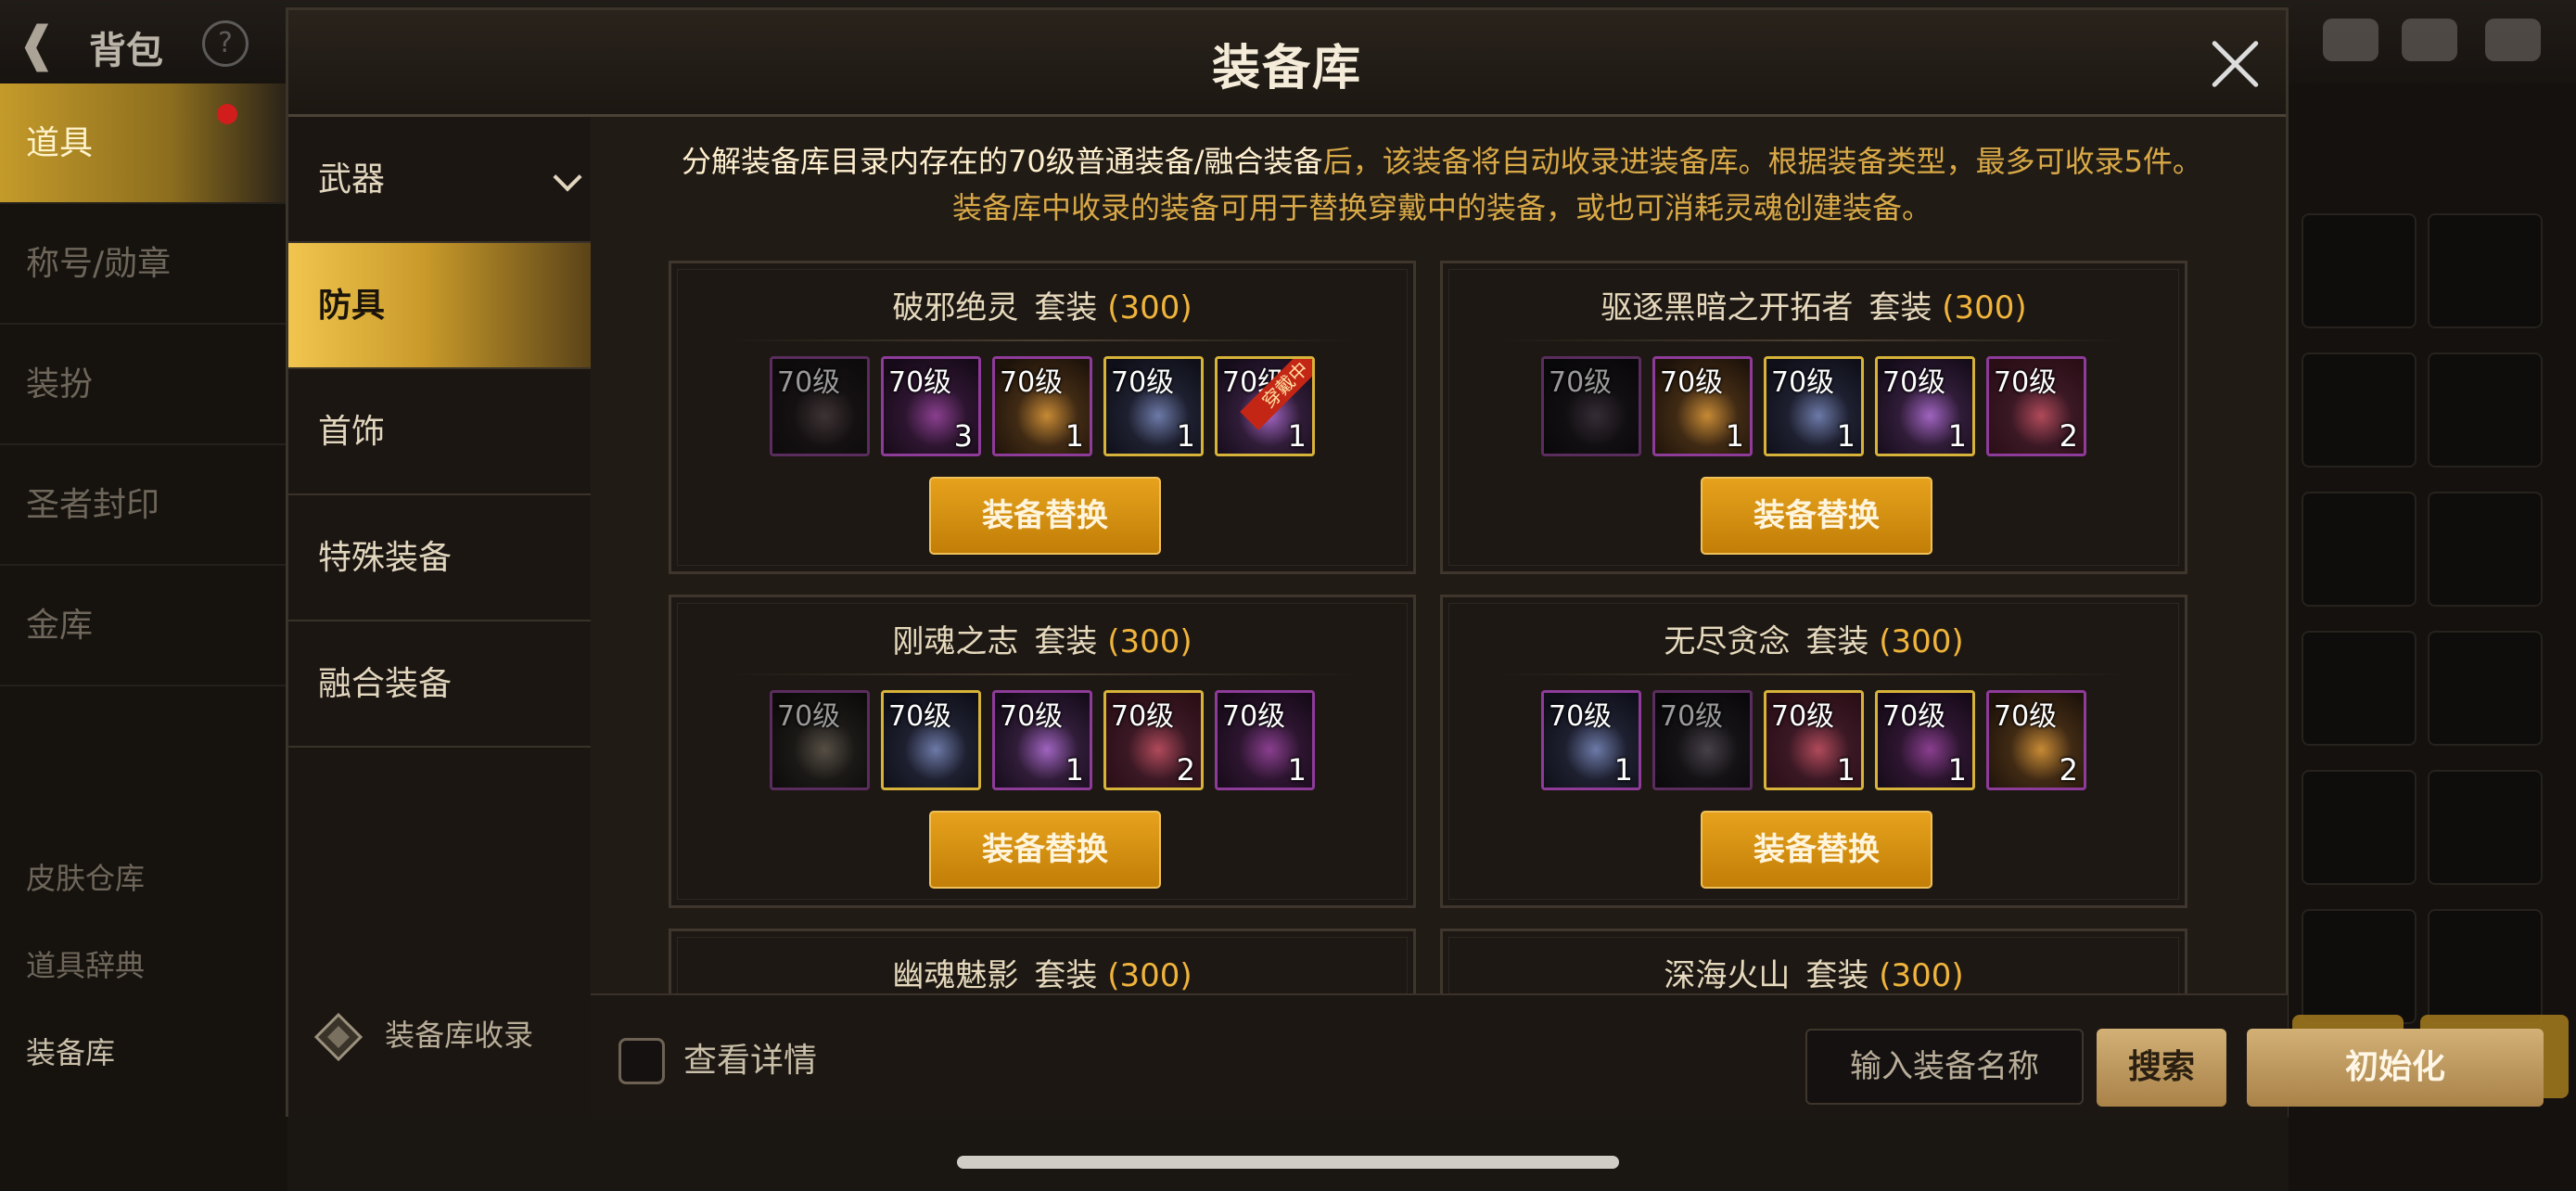  I want to click on help-icon: ?, so click(226, 43).